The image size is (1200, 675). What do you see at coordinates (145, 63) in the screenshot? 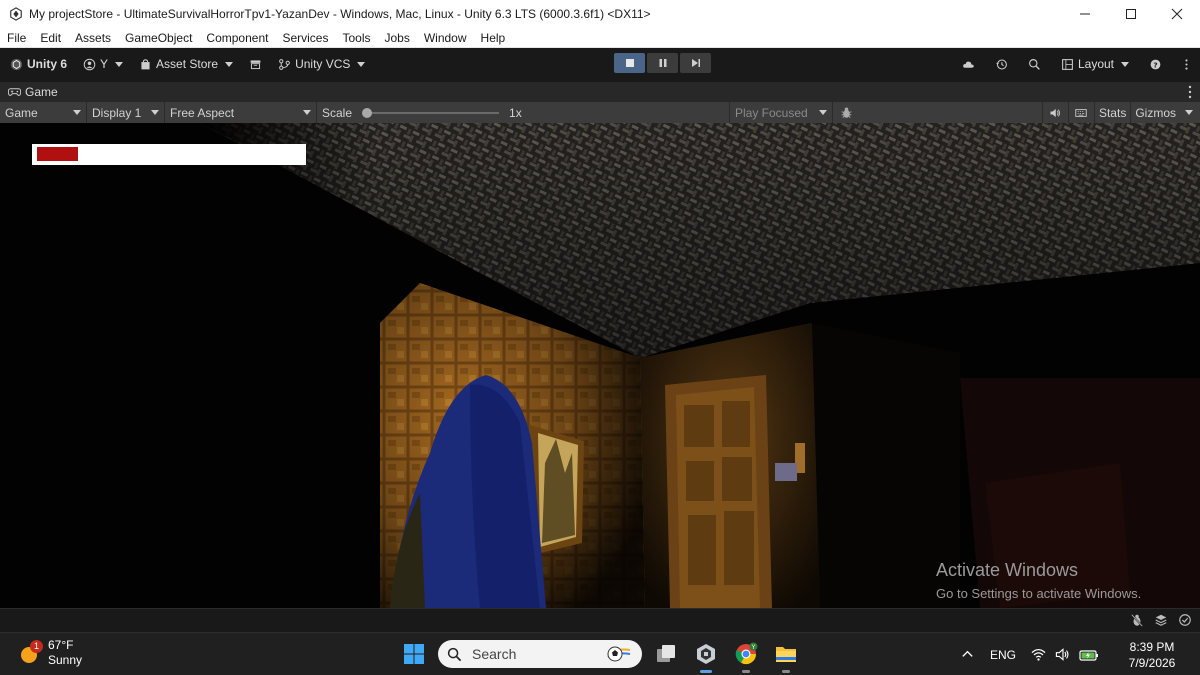
I see `shopping-bag-icon` at bounding box center [145, 63].